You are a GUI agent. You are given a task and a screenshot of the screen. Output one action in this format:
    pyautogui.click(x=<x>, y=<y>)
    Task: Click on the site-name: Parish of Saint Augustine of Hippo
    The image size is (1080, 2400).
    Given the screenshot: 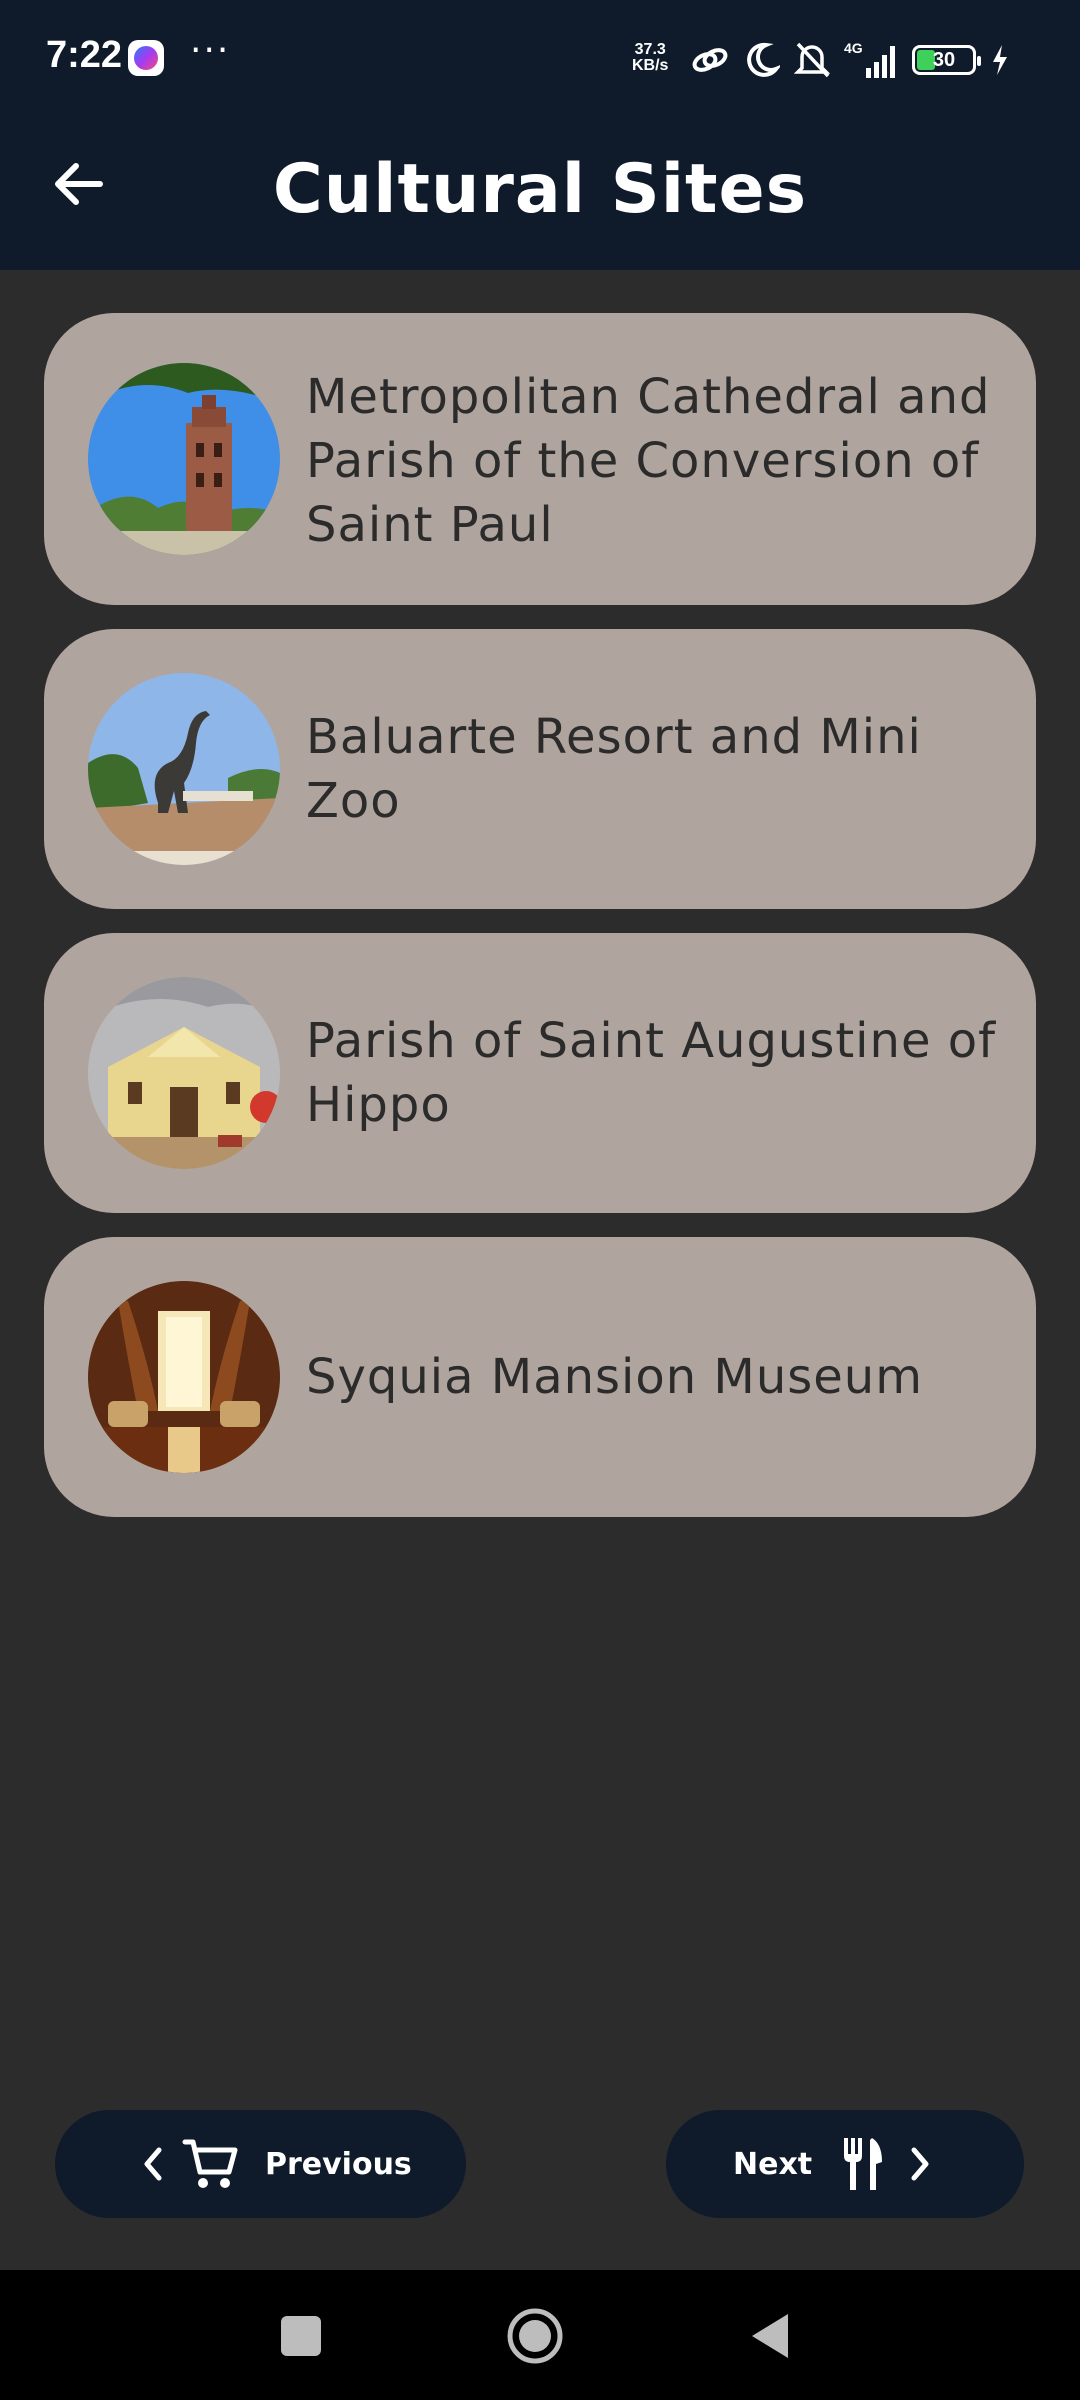 What is the action you would take?
    pyautogui.click(x=651, y=1073)
    